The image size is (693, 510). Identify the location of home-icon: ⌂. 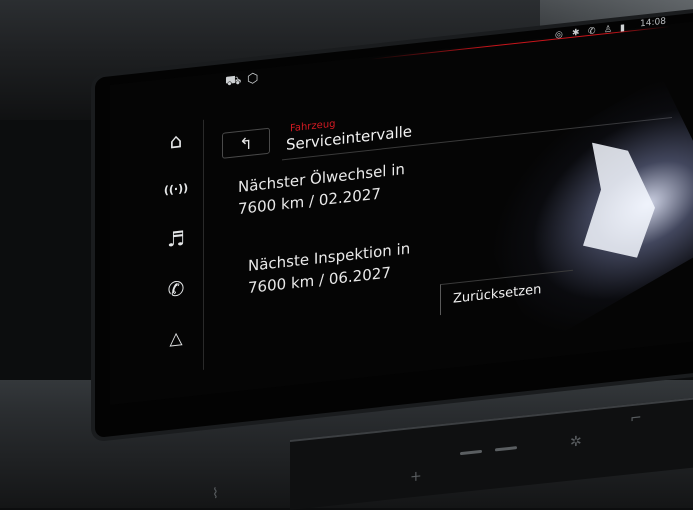
(176, 141).